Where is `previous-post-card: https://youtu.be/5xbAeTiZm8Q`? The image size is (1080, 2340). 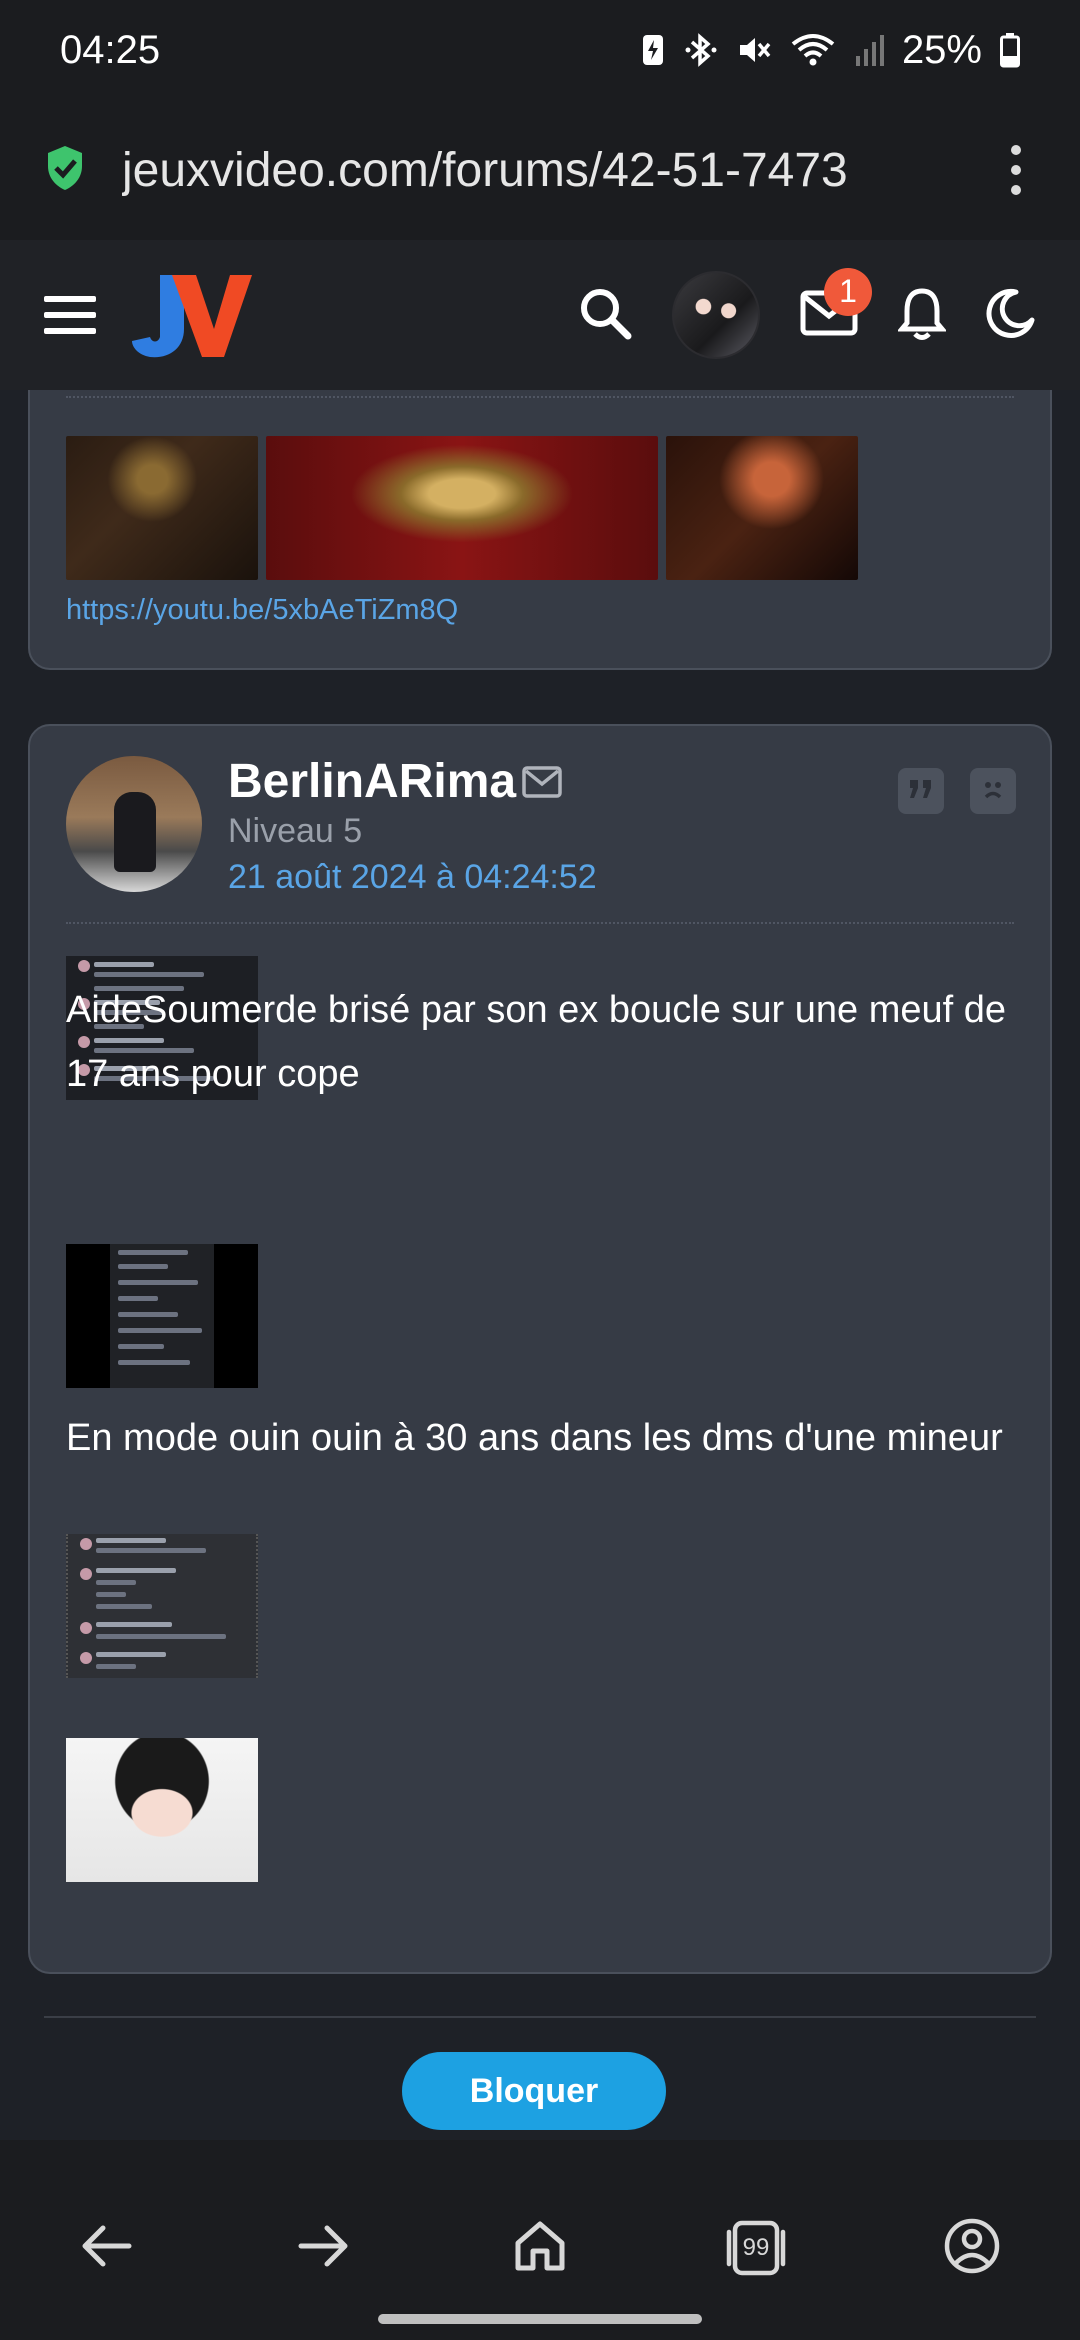
previous-post-card: https://youtu.be/5xbAeTiZm8Q is located at coordinates (540, 530).